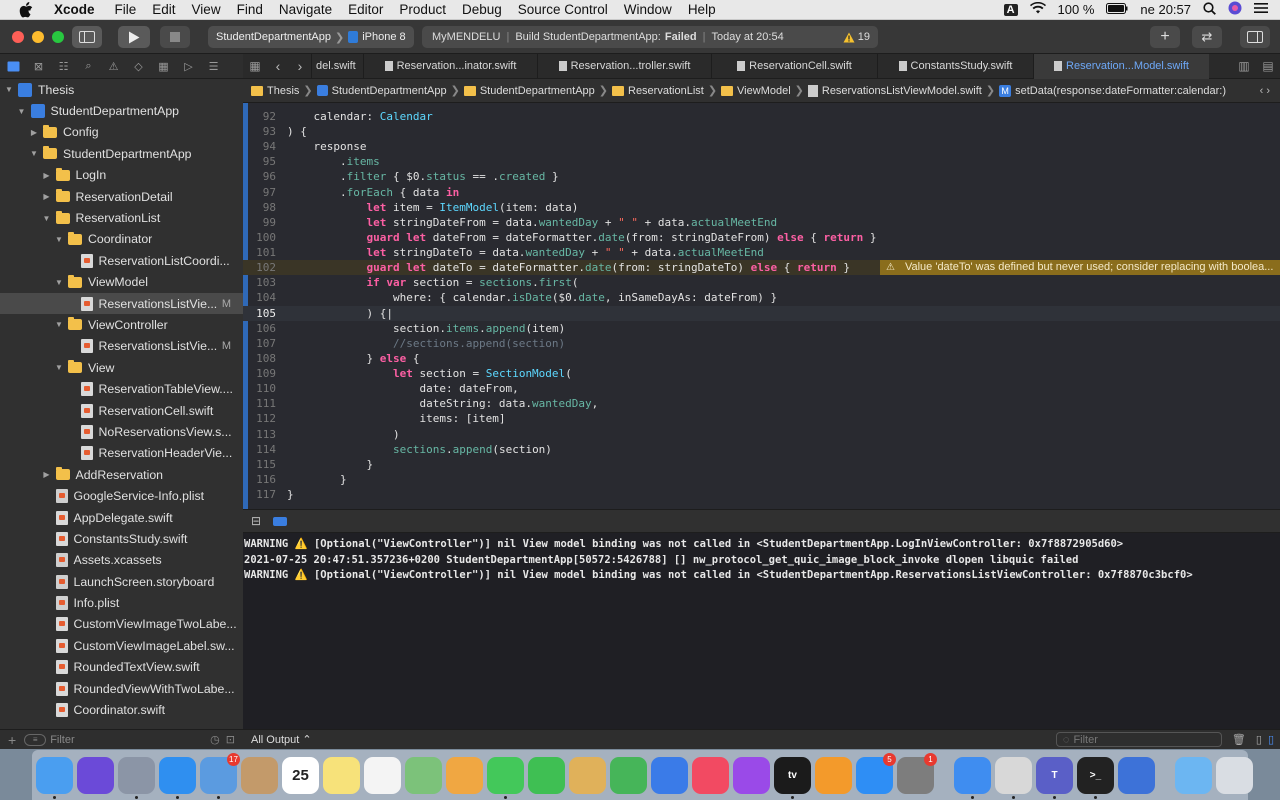 The width and height of the screenshot is (1280, 800). Describe the element at coordinates (761, 464) in the screenshot. I see `code-line: 115 }` at that location.